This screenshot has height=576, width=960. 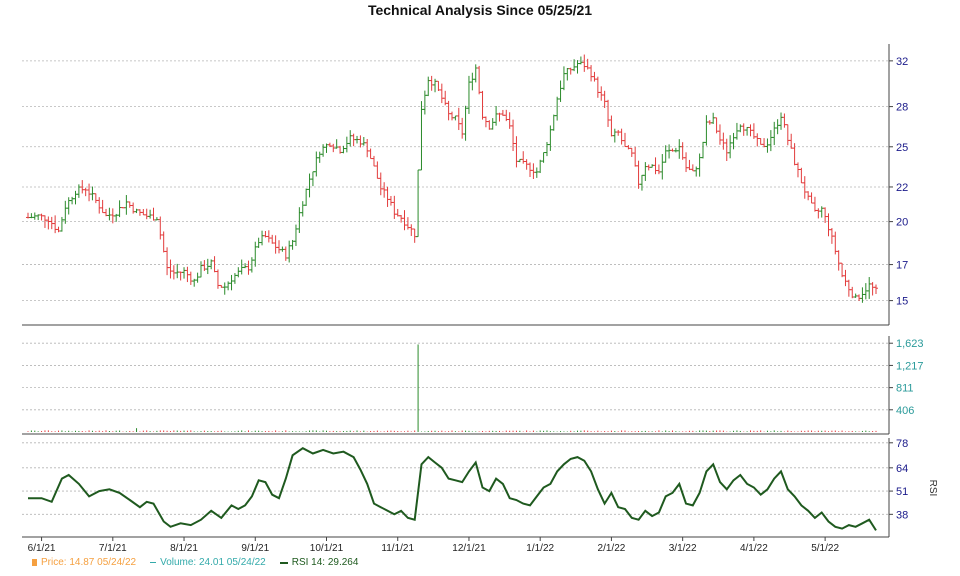 I want to click on x-tick-label: 11/1/21, so click(x=397, y=548).